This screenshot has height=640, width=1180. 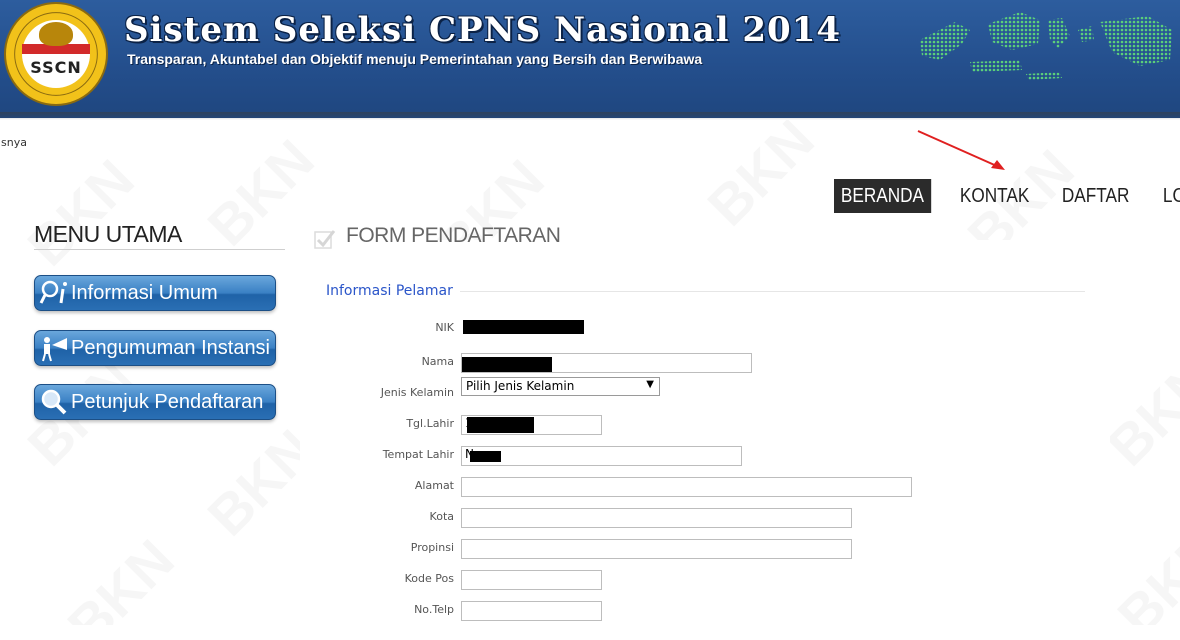 I want to click on kota-label: Kota, so click(x=441, y=516).